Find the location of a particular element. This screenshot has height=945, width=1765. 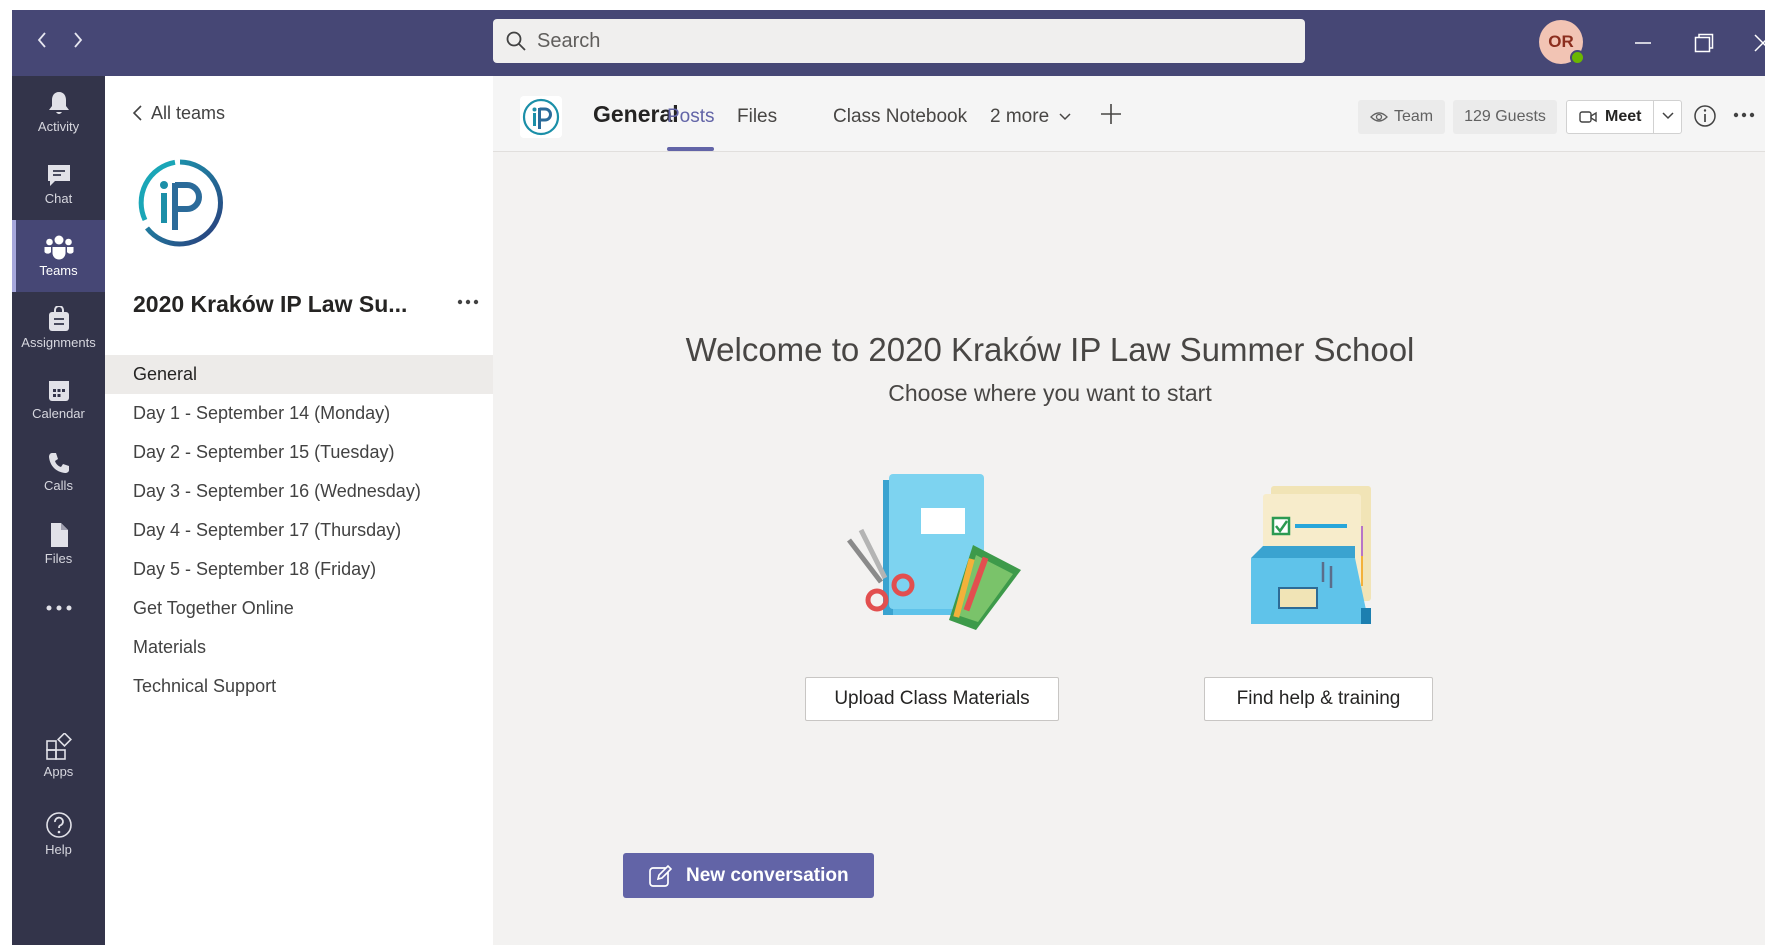

apps-icon is located at coordinates (58, 746).